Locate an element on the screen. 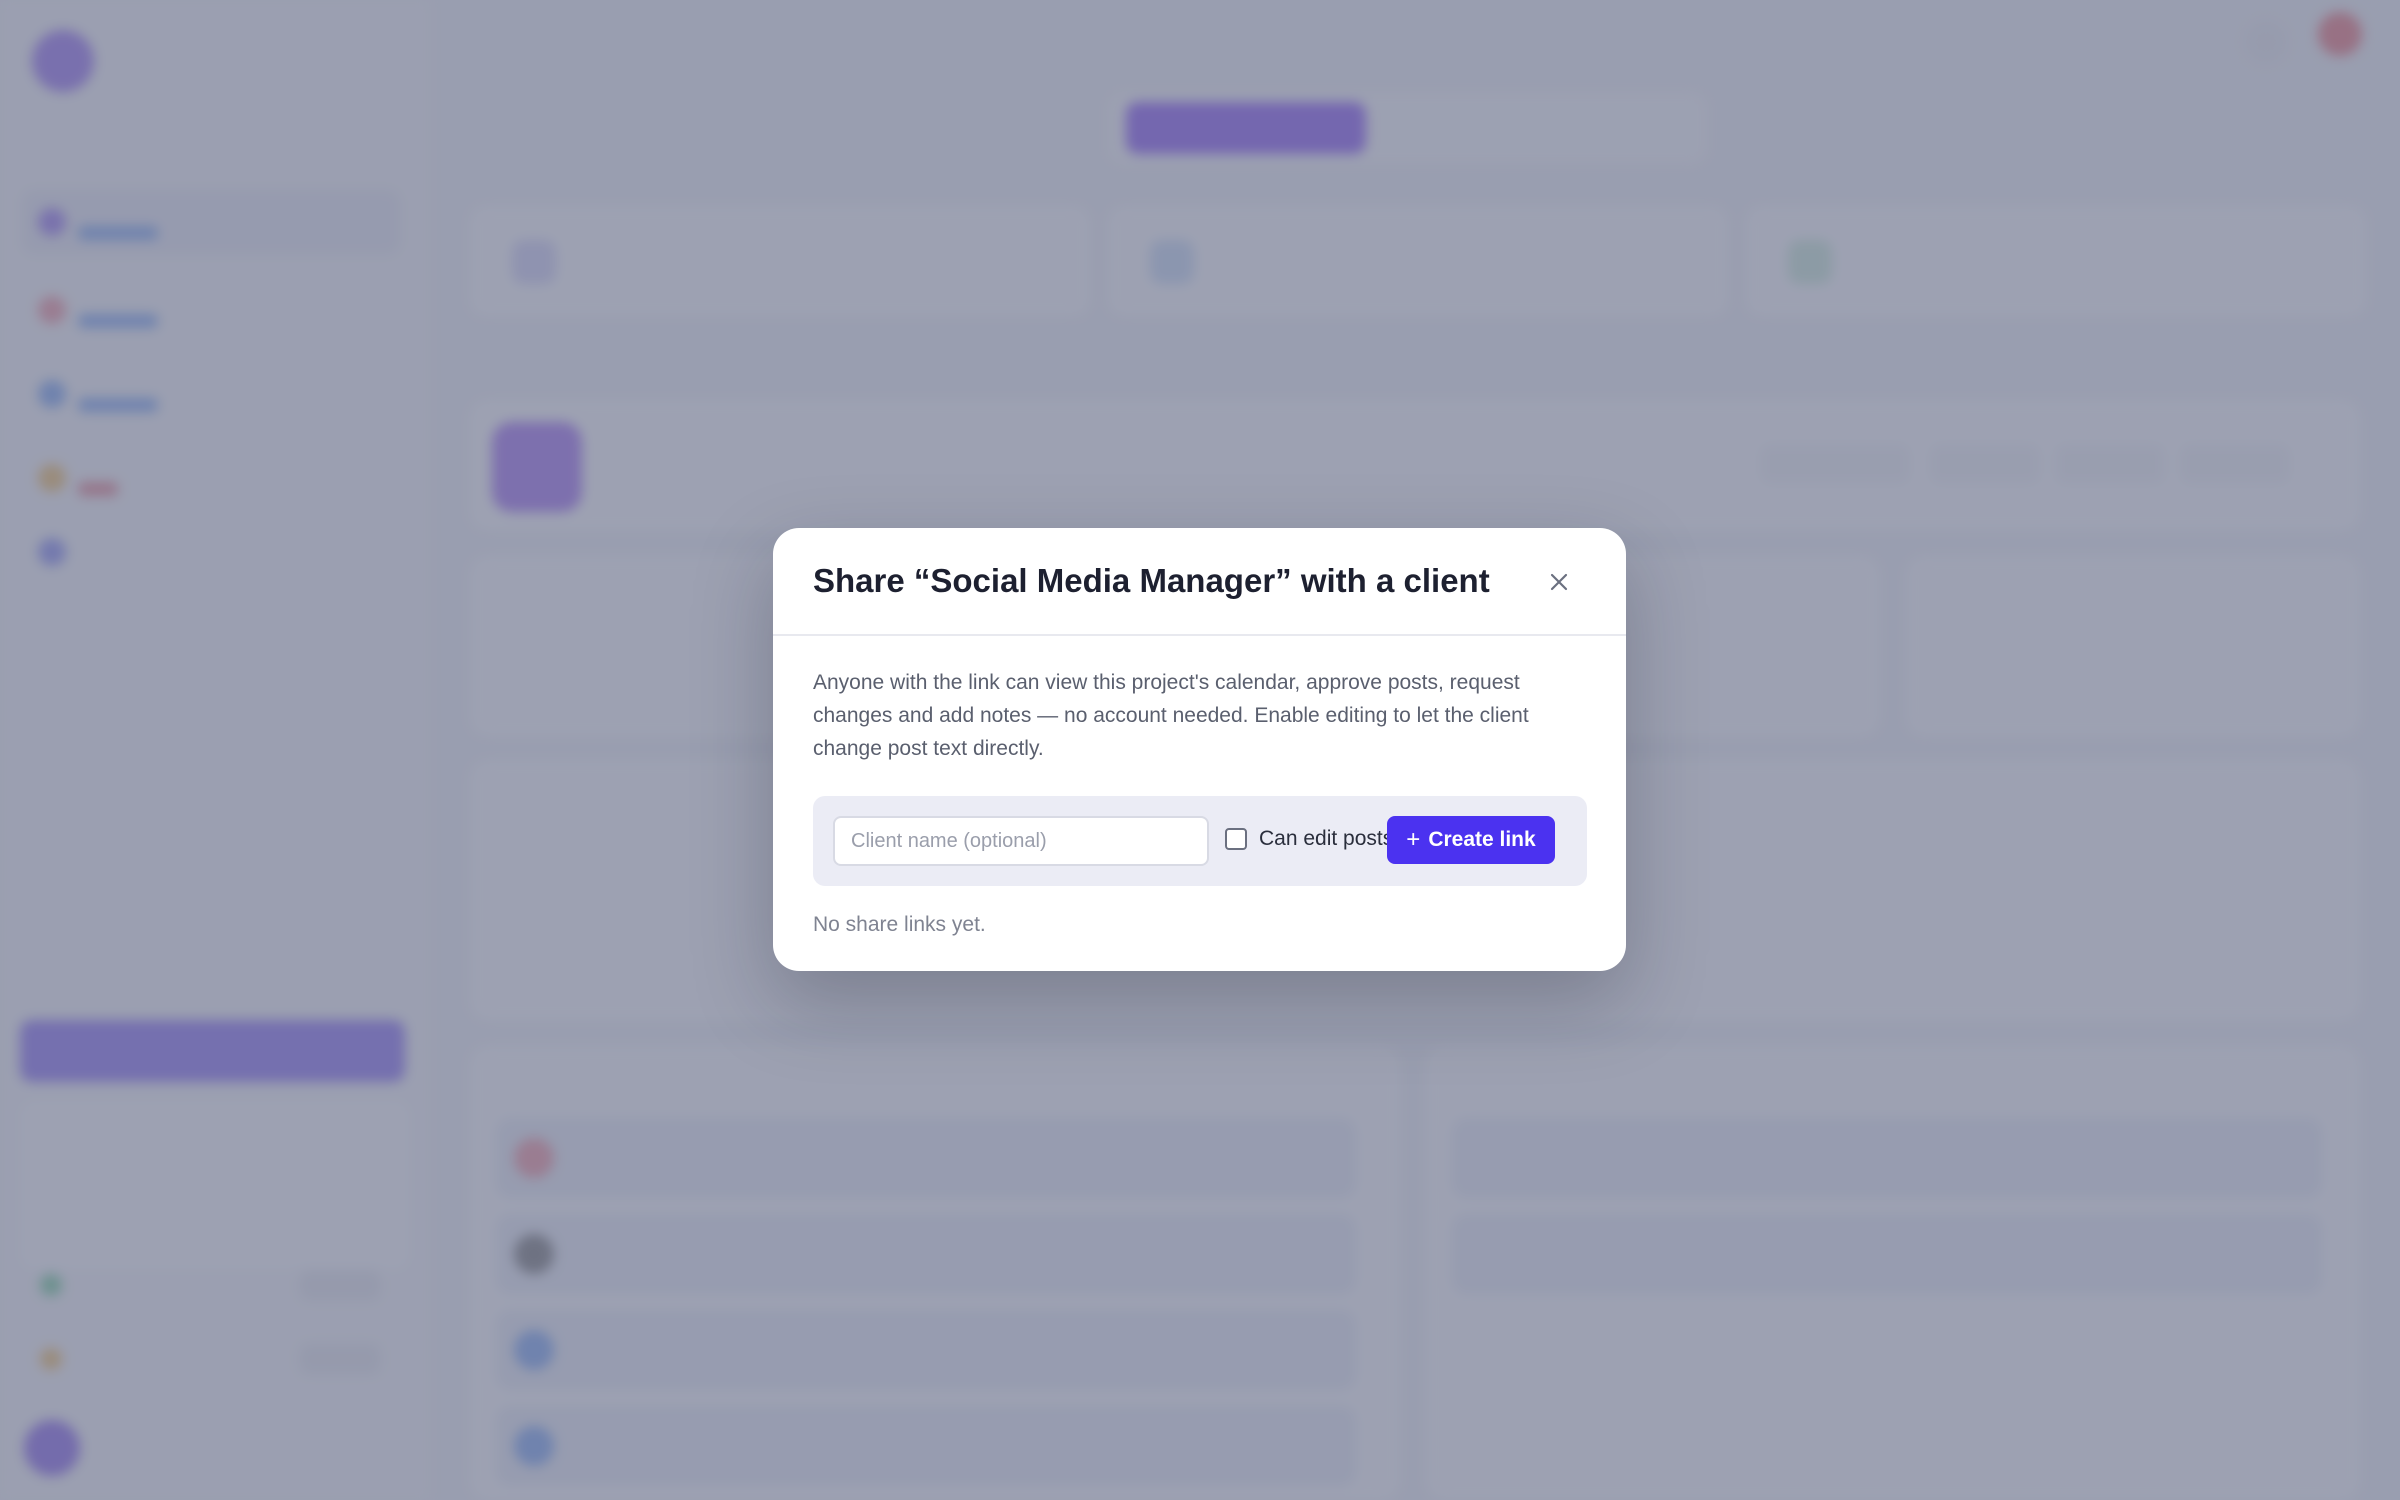 The height and width of the screenshot is (1500, 2400). empty-state: No share links yet. is located at coordinates (899, 924).